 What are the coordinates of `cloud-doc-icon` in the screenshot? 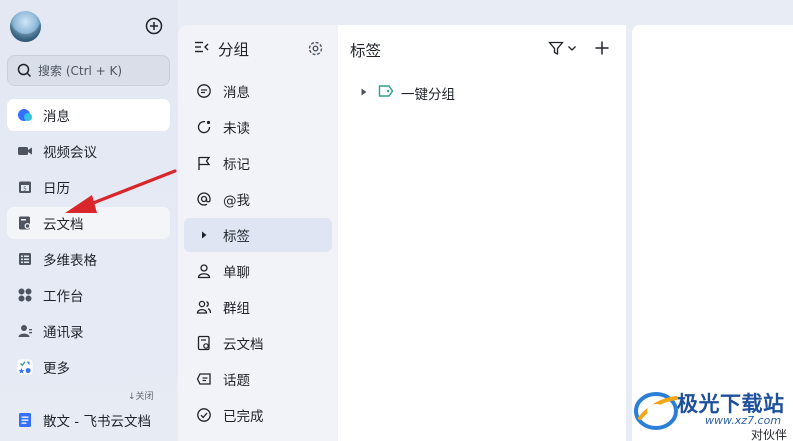 It's located at (25, 223).